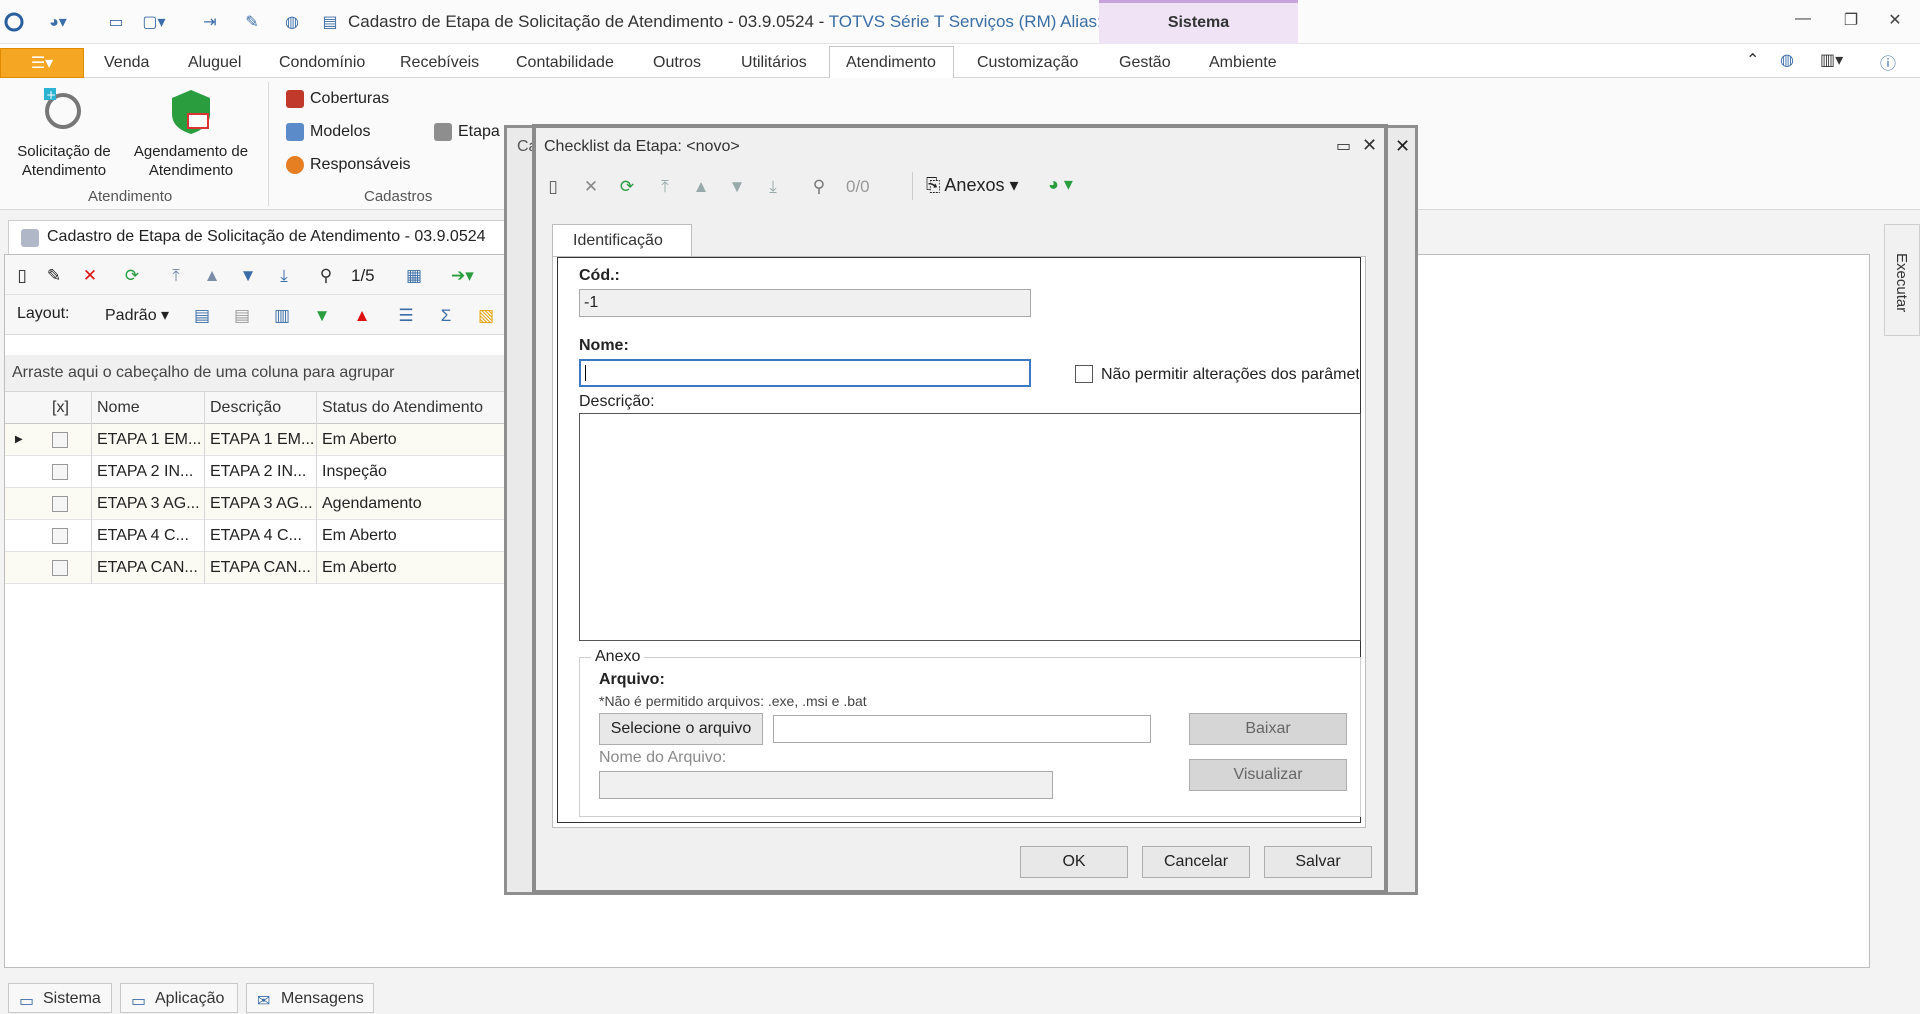  I want to click on dialog-close-icon: ✕, so click(1369, 145).